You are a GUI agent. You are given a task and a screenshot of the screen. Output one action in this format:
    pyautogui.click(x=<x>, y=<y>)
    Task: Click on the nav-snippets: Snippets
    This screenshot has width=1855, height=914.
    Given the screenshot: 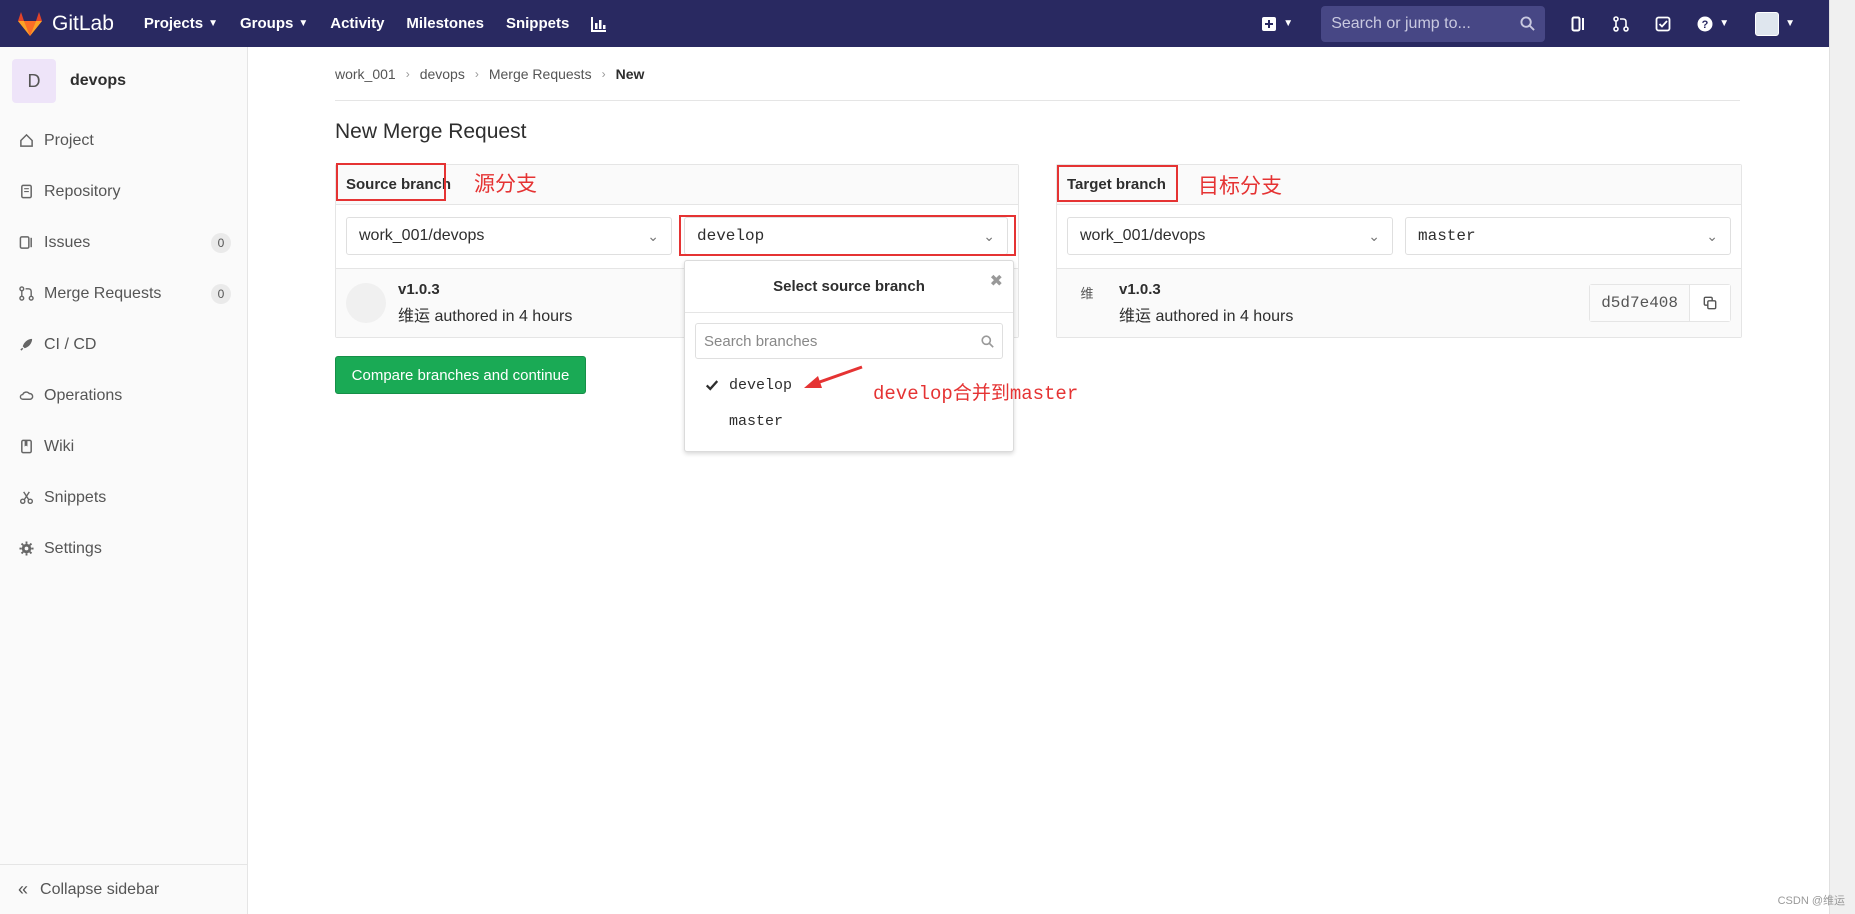 What is the action you would take?
    pyautogui.click(x=537, y=23)
    